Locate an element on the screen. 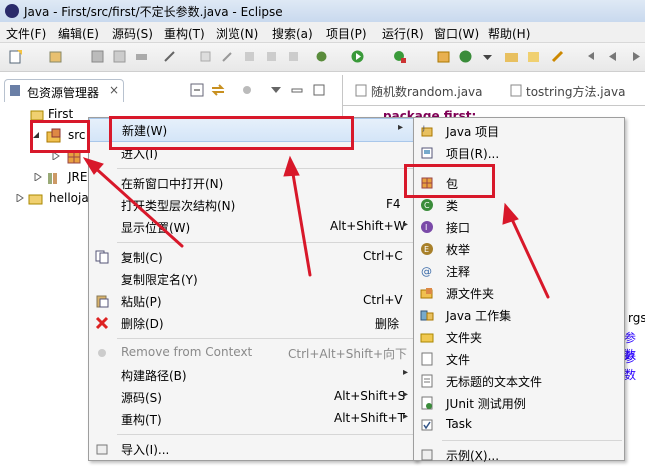  annotation-arrow-package is located at coordinates (529, 256).